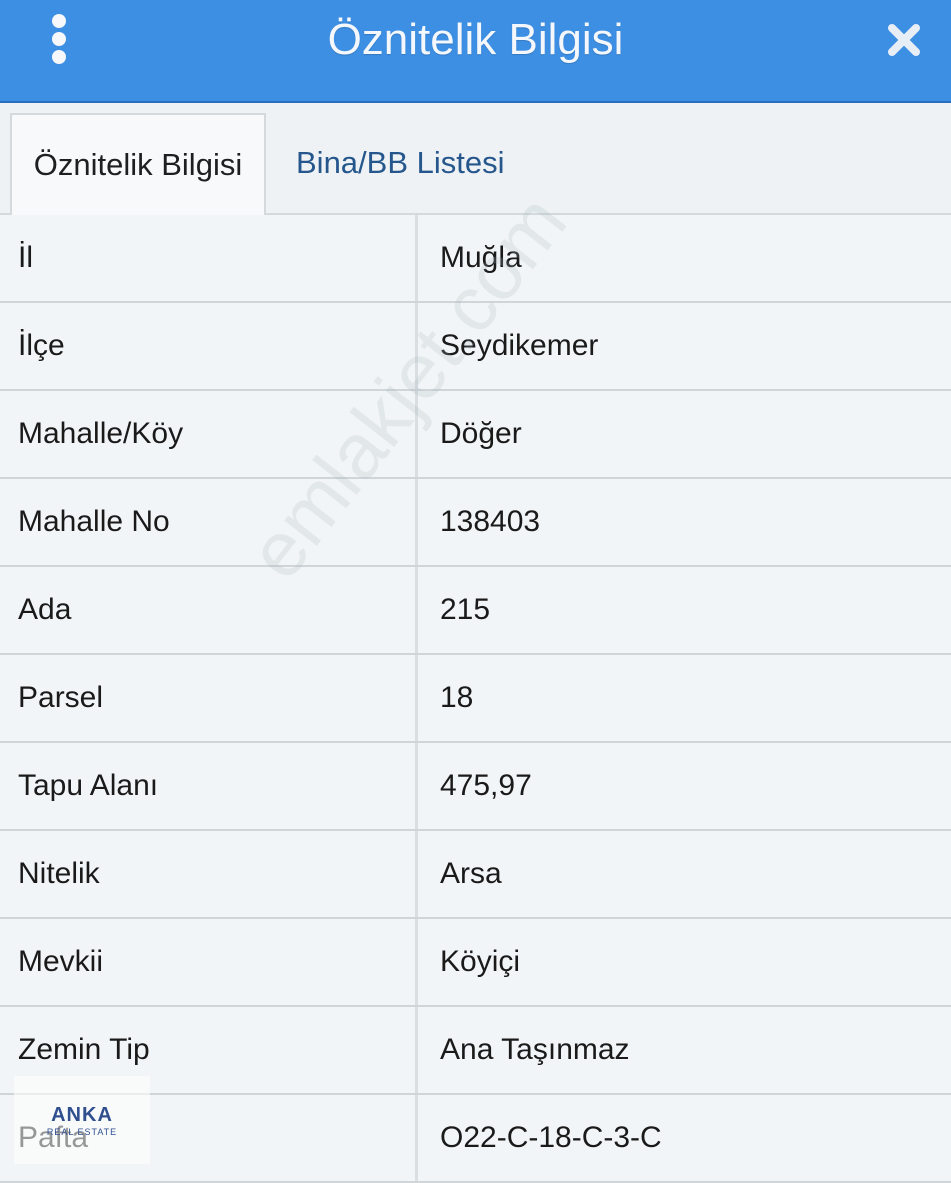 The width and height of the screenshot is (951, 1183). Describe the element at coordinates (209, 258) in the screenshot. I see `row-label: İl` at that location.